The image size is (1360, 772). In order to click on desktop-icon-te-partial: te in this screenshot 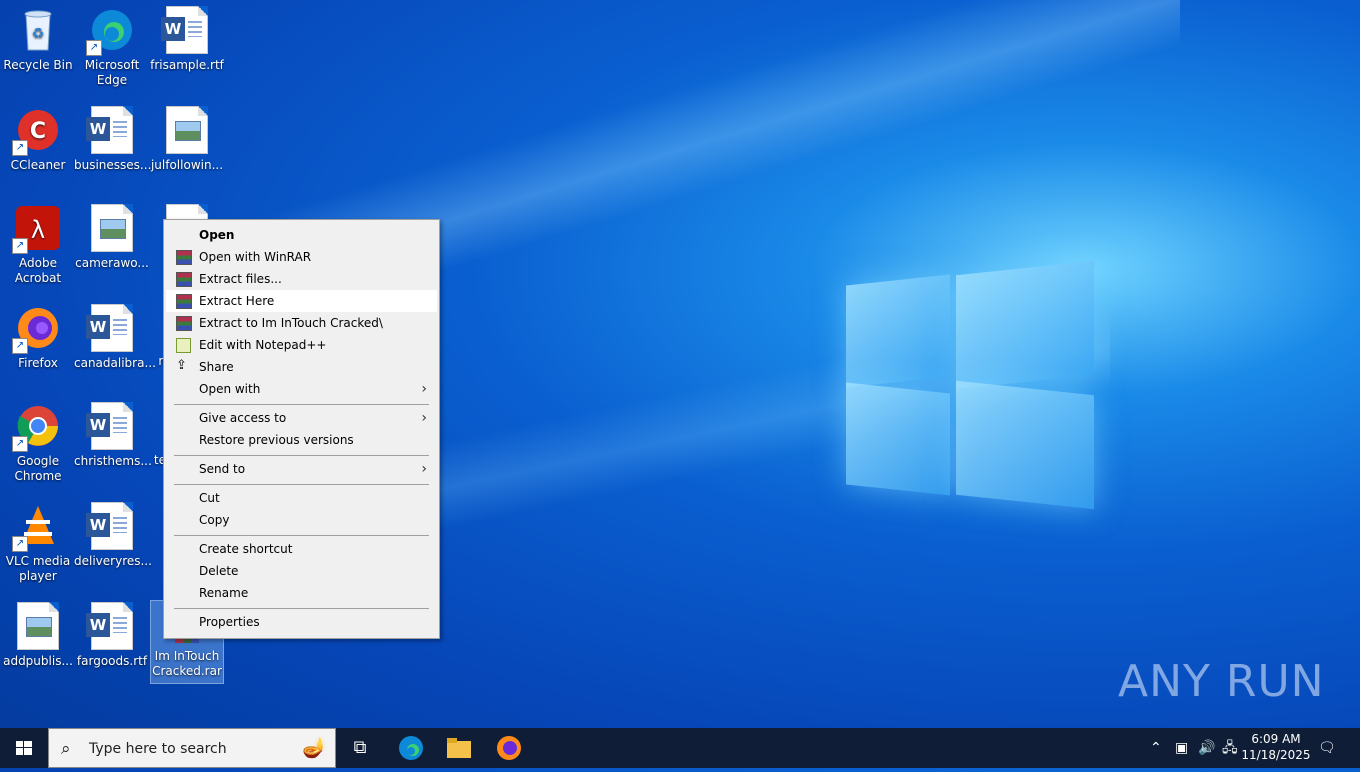, I will do `click(146, 460)`.